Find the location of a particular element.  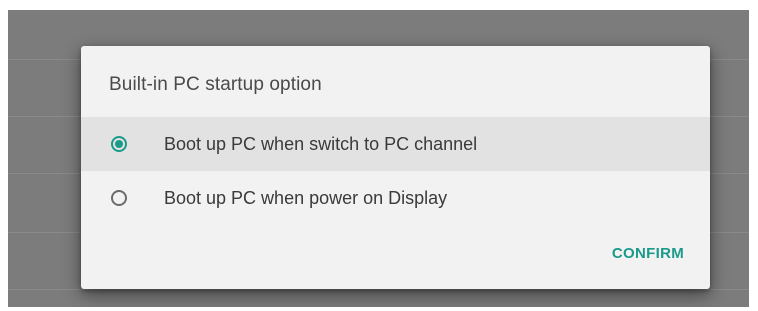

option-label: Boot up PC when power on Display is located at coordinates (306, 197).